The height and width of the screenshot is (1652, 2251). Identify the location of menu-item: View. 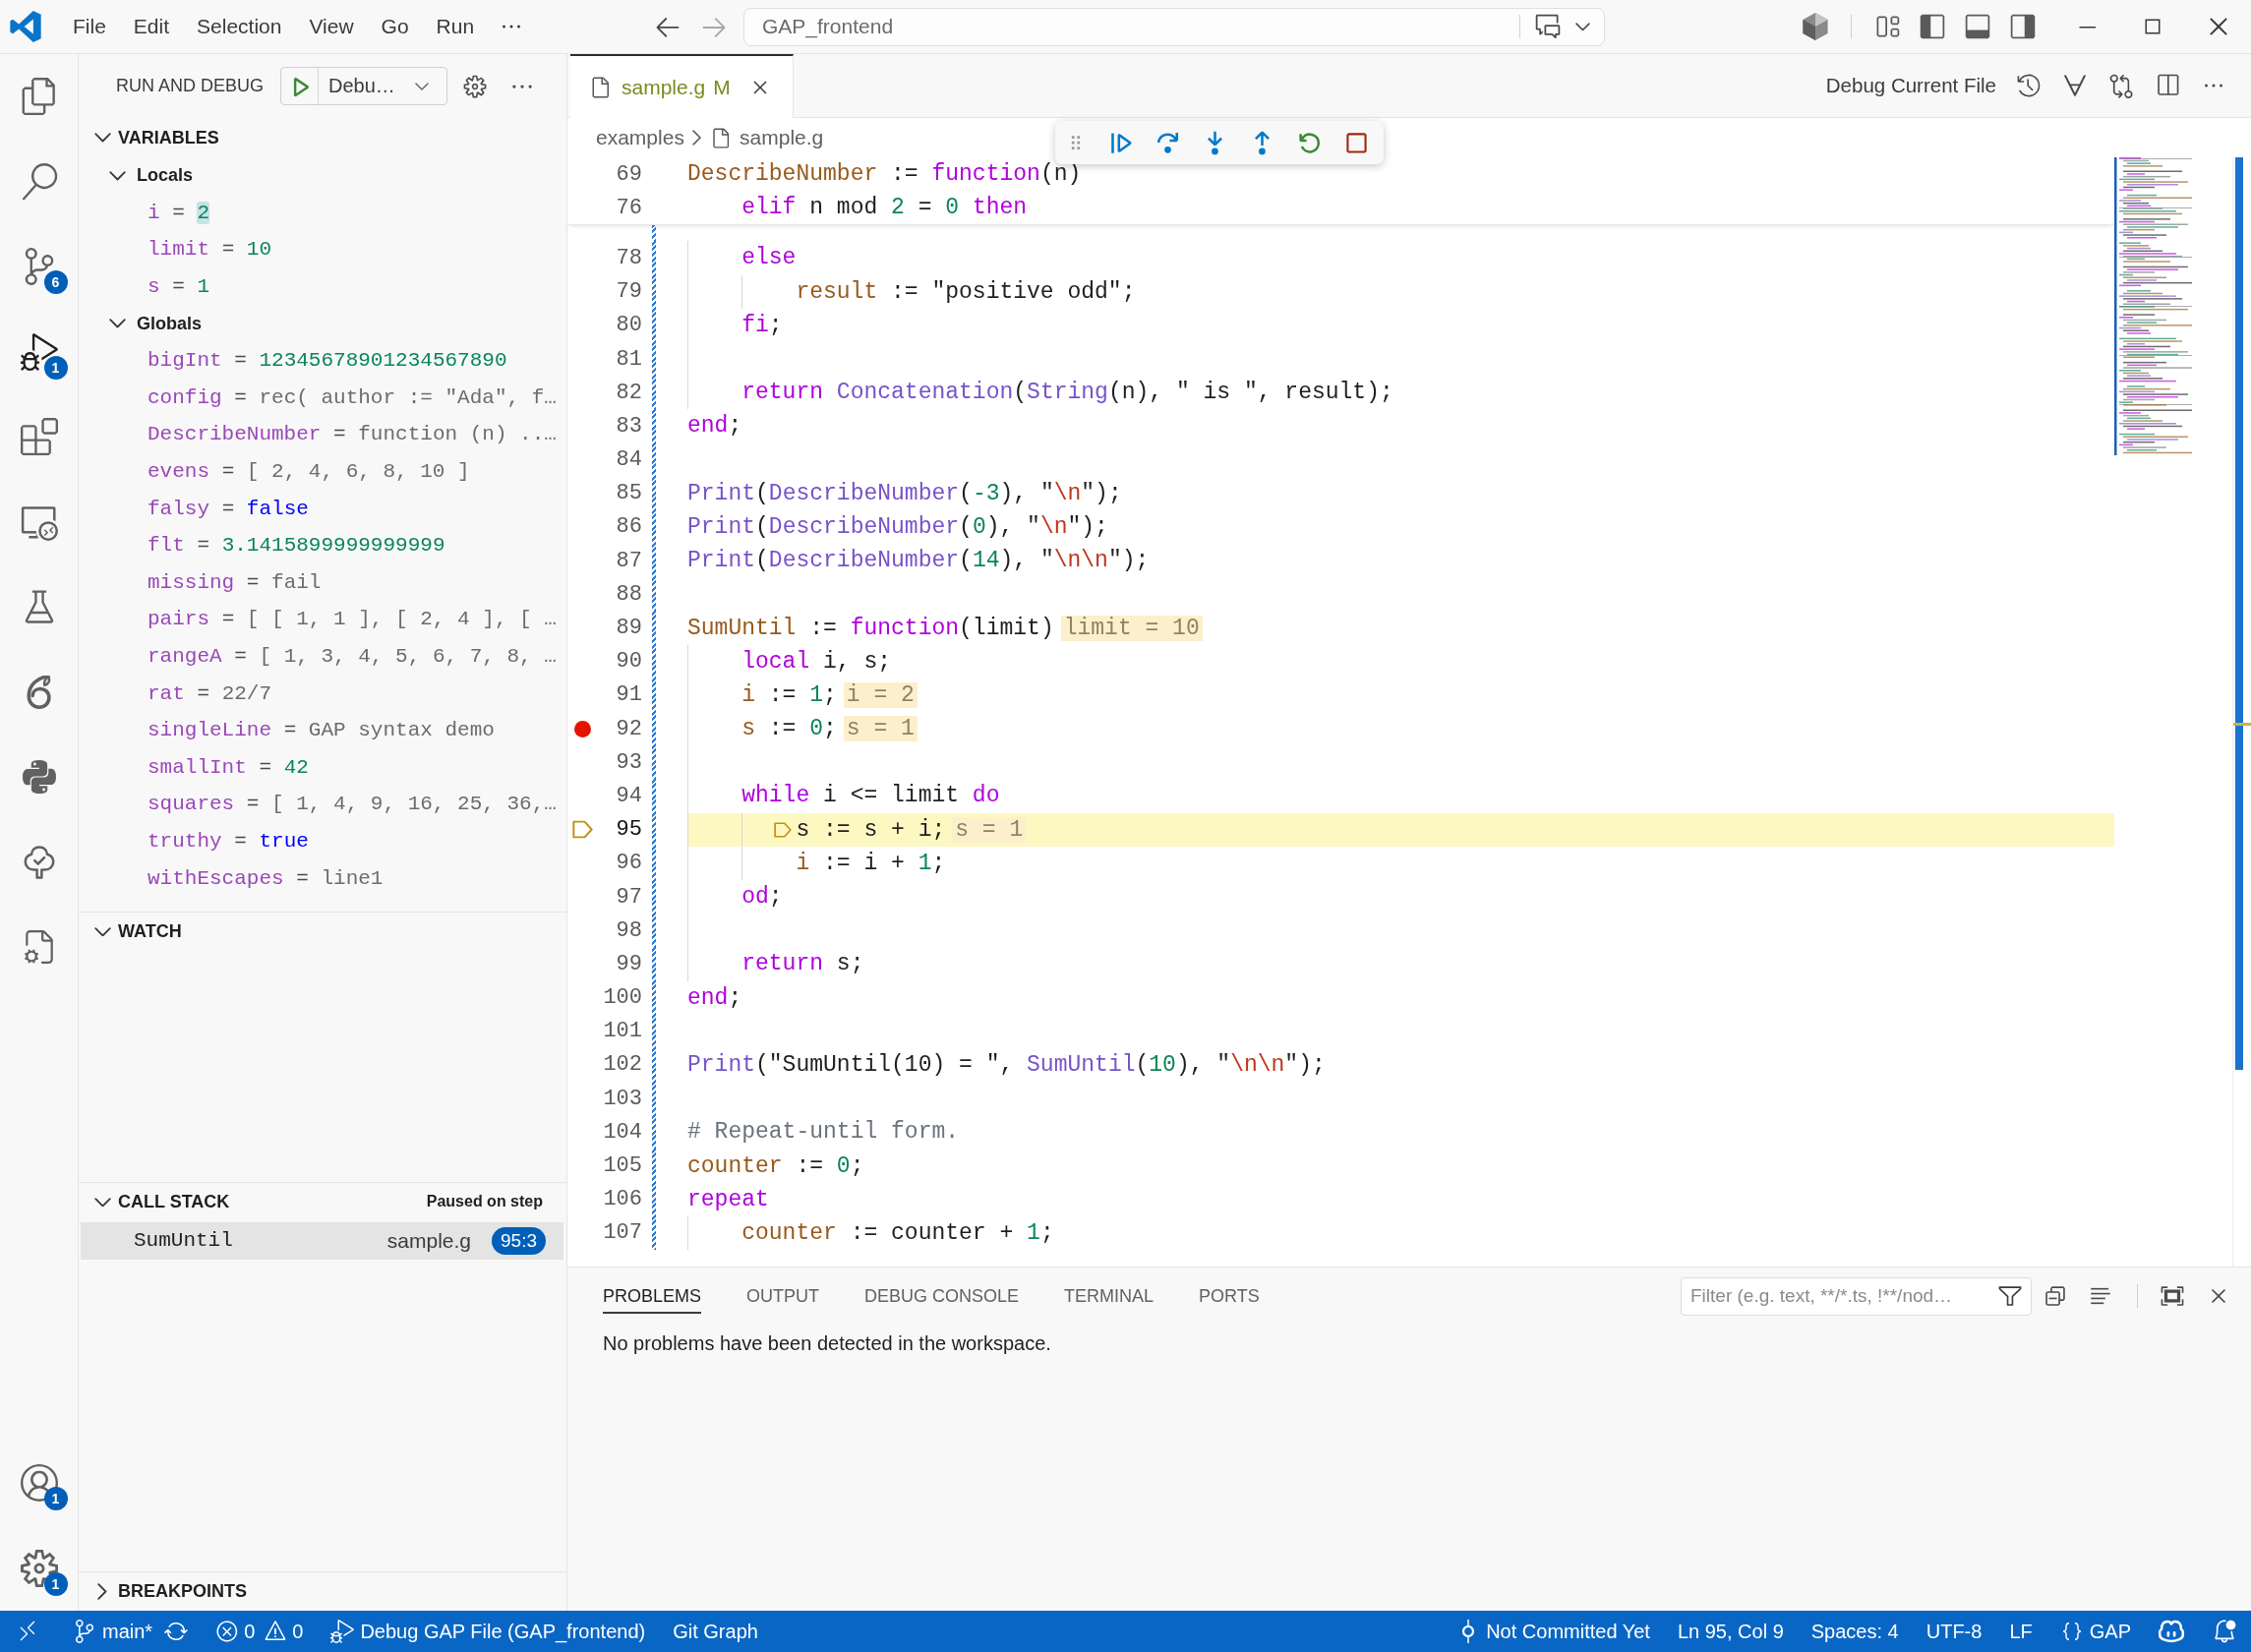
(332, 26).